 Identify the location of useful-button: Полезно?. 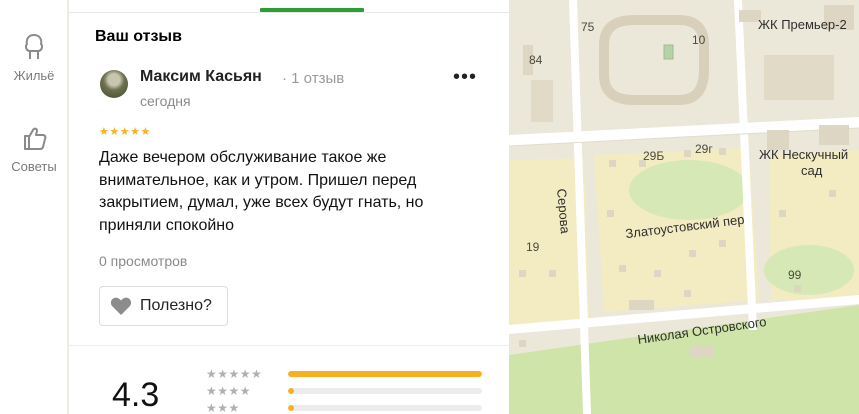
(163, 306).